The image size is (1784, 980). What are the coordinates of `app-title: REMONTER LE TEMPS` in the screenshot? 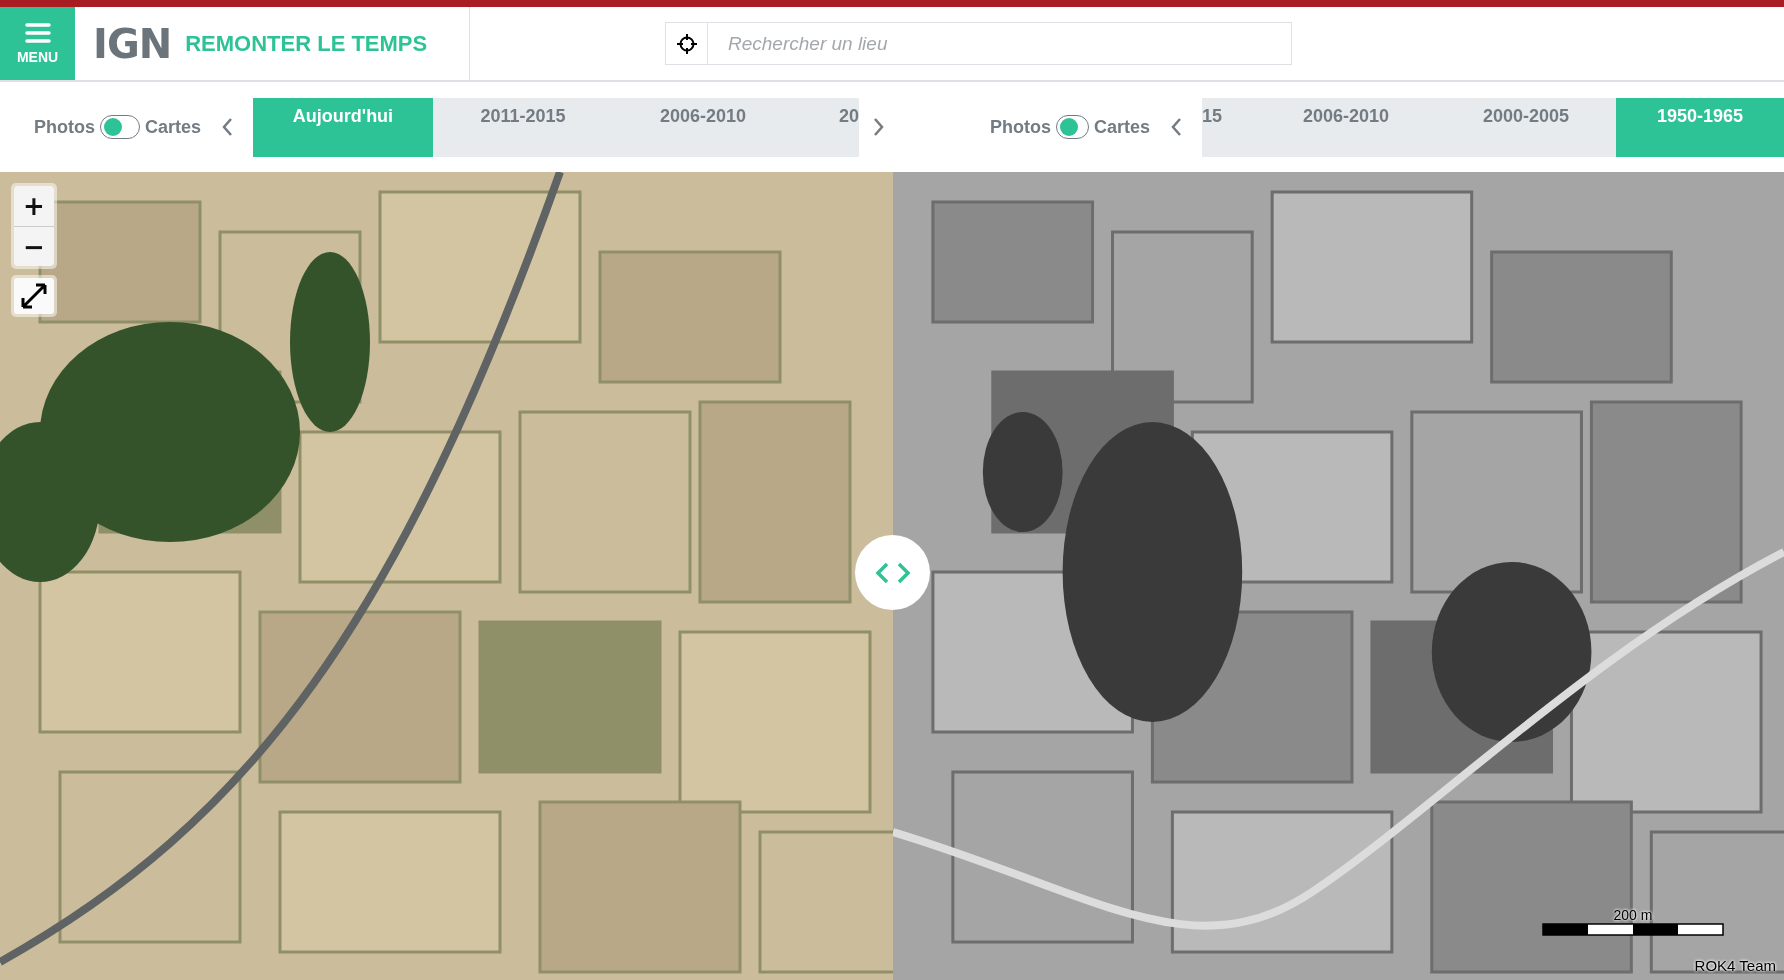 It's located at (306, 43).